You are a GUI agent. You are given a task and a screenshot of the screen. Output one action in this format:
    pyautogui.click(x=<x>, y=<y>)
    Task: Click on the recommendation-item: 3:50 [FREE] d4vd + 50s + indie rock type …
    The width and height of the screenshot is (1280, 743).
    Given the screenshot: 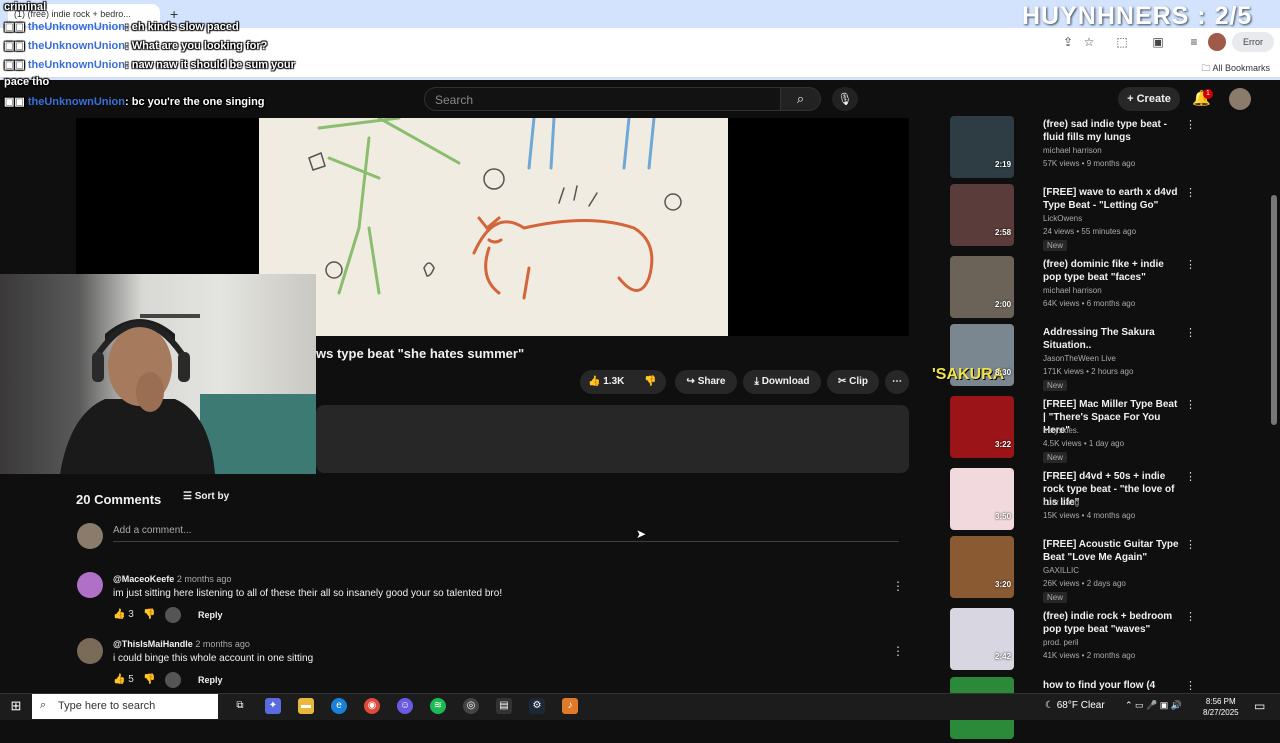 What is the action you would take?
    pyautogui.click(x=1060, y=501)
    